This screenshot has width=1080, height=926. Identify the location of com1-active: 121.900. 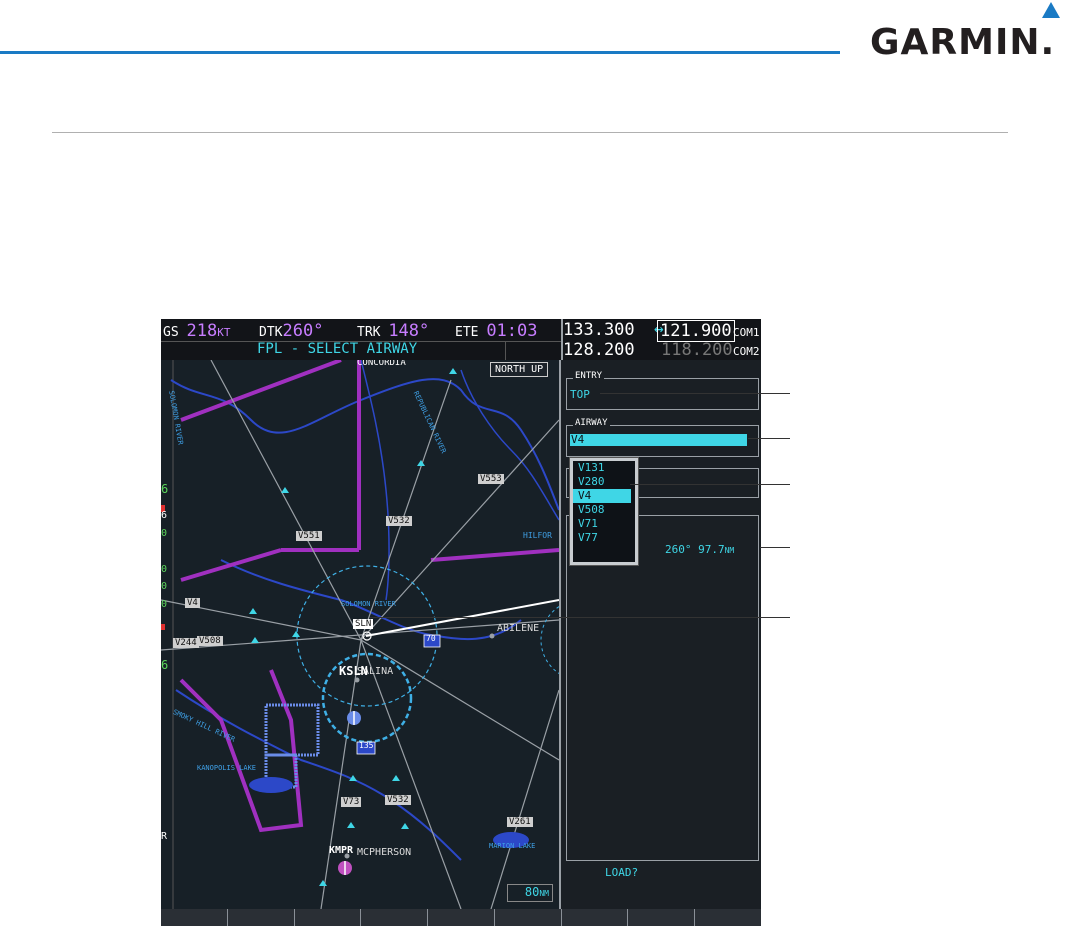
(696, 331).